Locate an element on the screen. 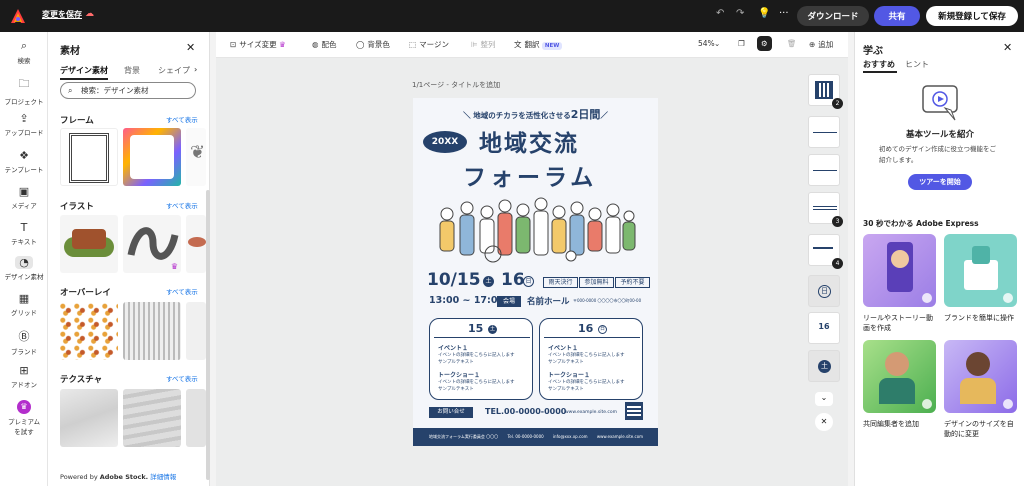  page-label: 1/1ページ - タイトルを追加 is located at coordinates (456, 85).